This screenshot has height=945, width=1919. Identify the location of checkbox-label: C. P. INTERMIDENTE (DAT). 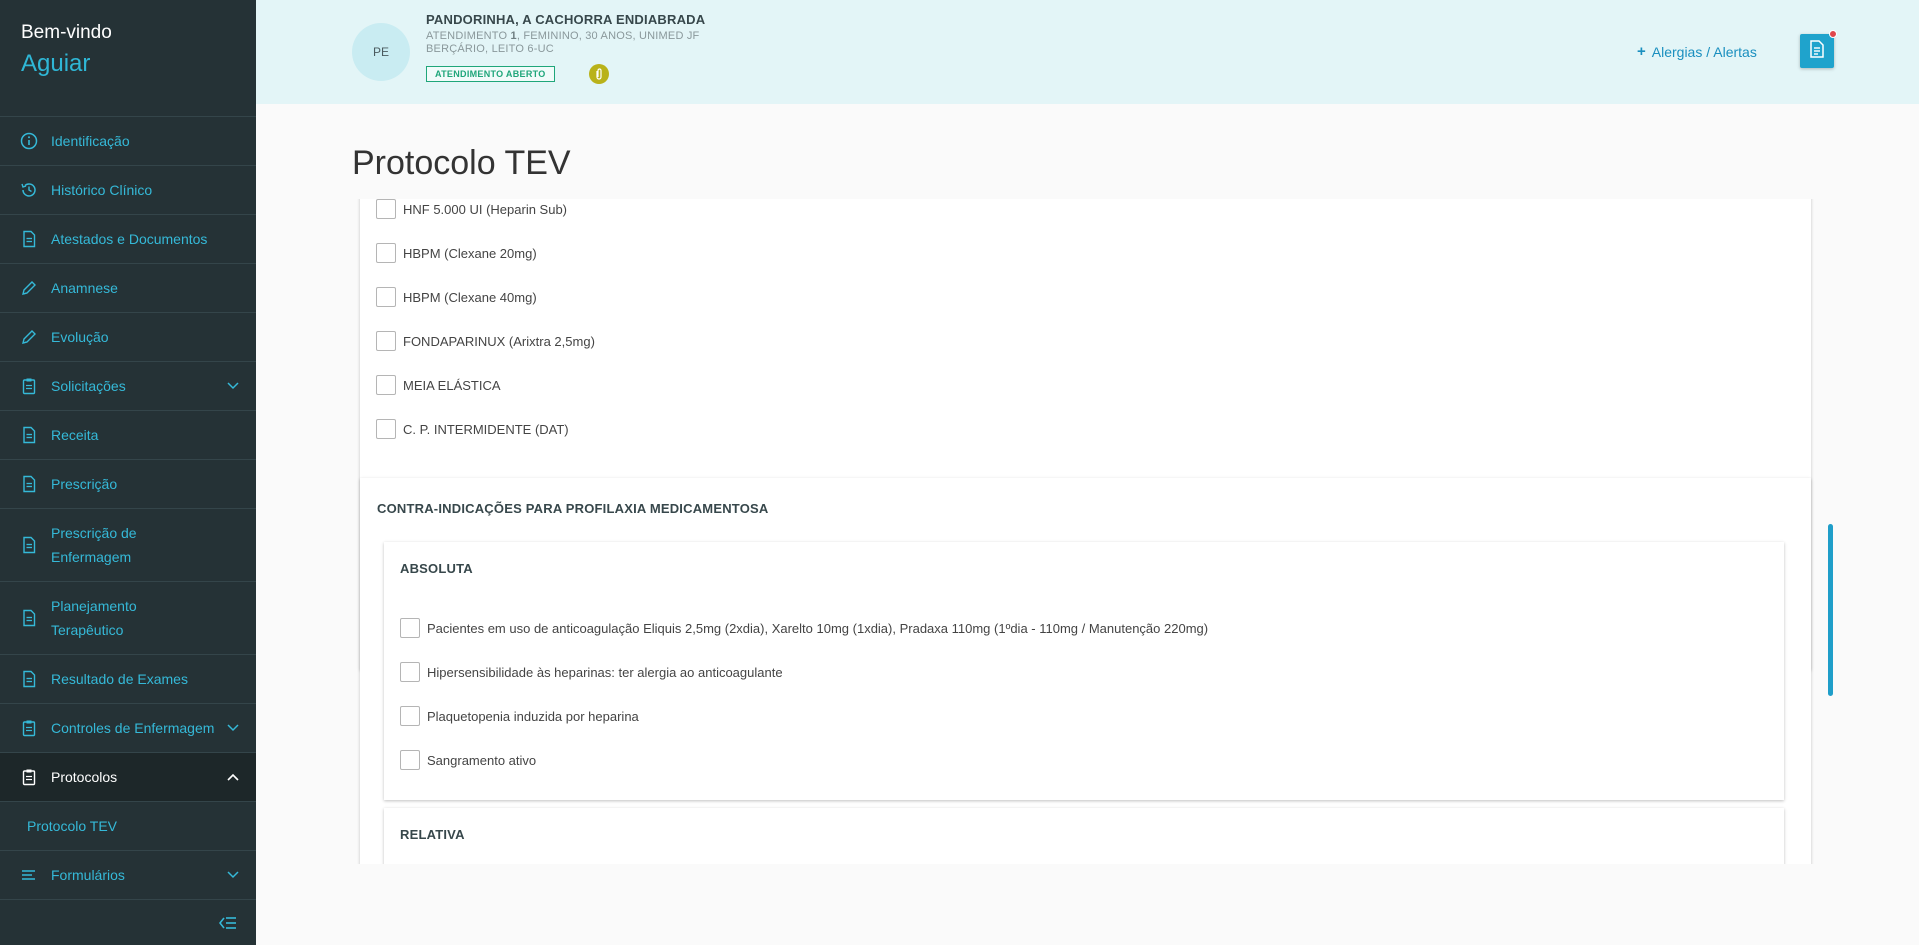
(486, 429).